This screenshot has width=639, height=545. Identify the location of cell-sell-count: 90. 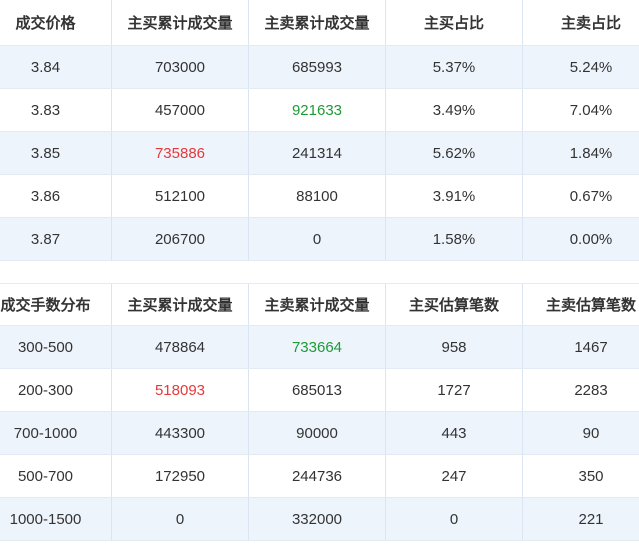
(591, 433).